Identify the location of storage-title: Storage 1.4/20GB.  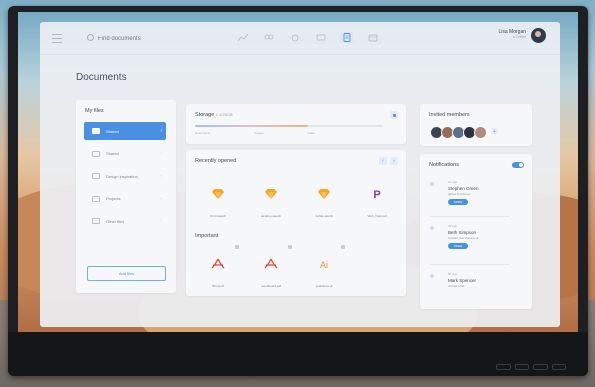
(214, 115).